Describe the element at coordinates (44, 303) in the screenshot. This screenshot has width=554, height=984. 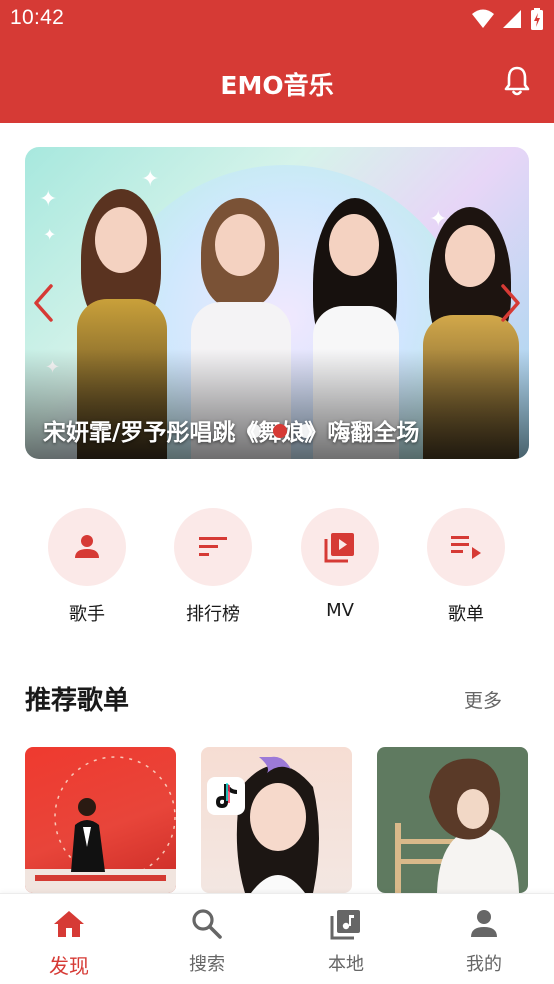
I see `banner-prev-arrow-icon` at that location.